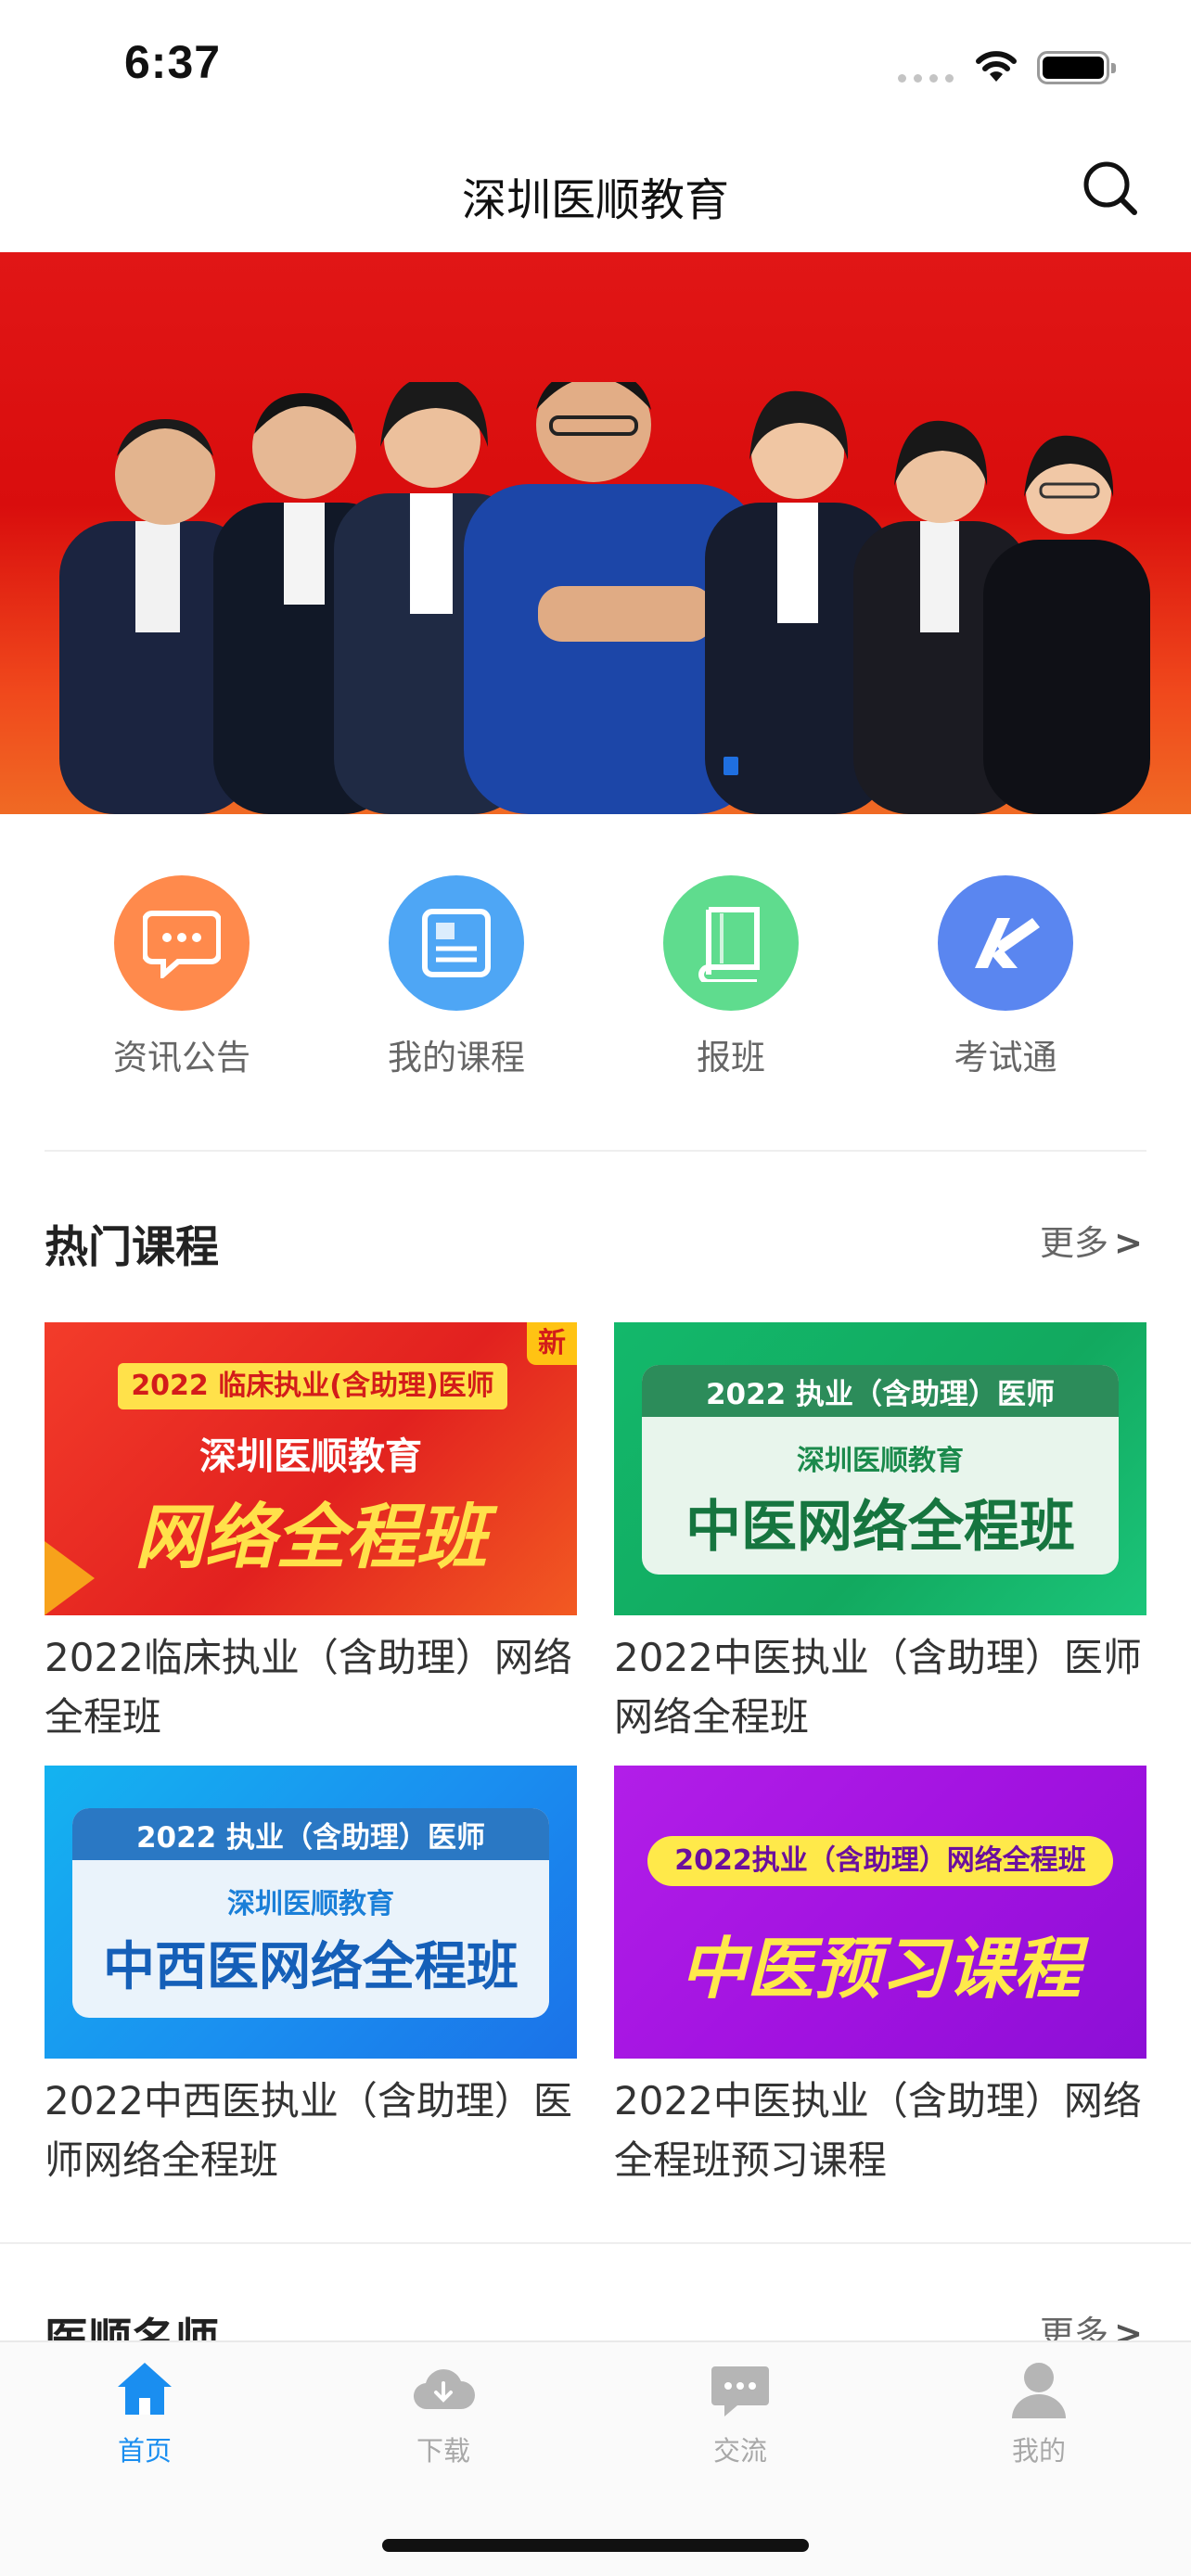 The image size is (1191, 2576). What do you see at coordinates (731, 943) in the screenshot?
I see `book-icon` at bounding box center [731, 943].